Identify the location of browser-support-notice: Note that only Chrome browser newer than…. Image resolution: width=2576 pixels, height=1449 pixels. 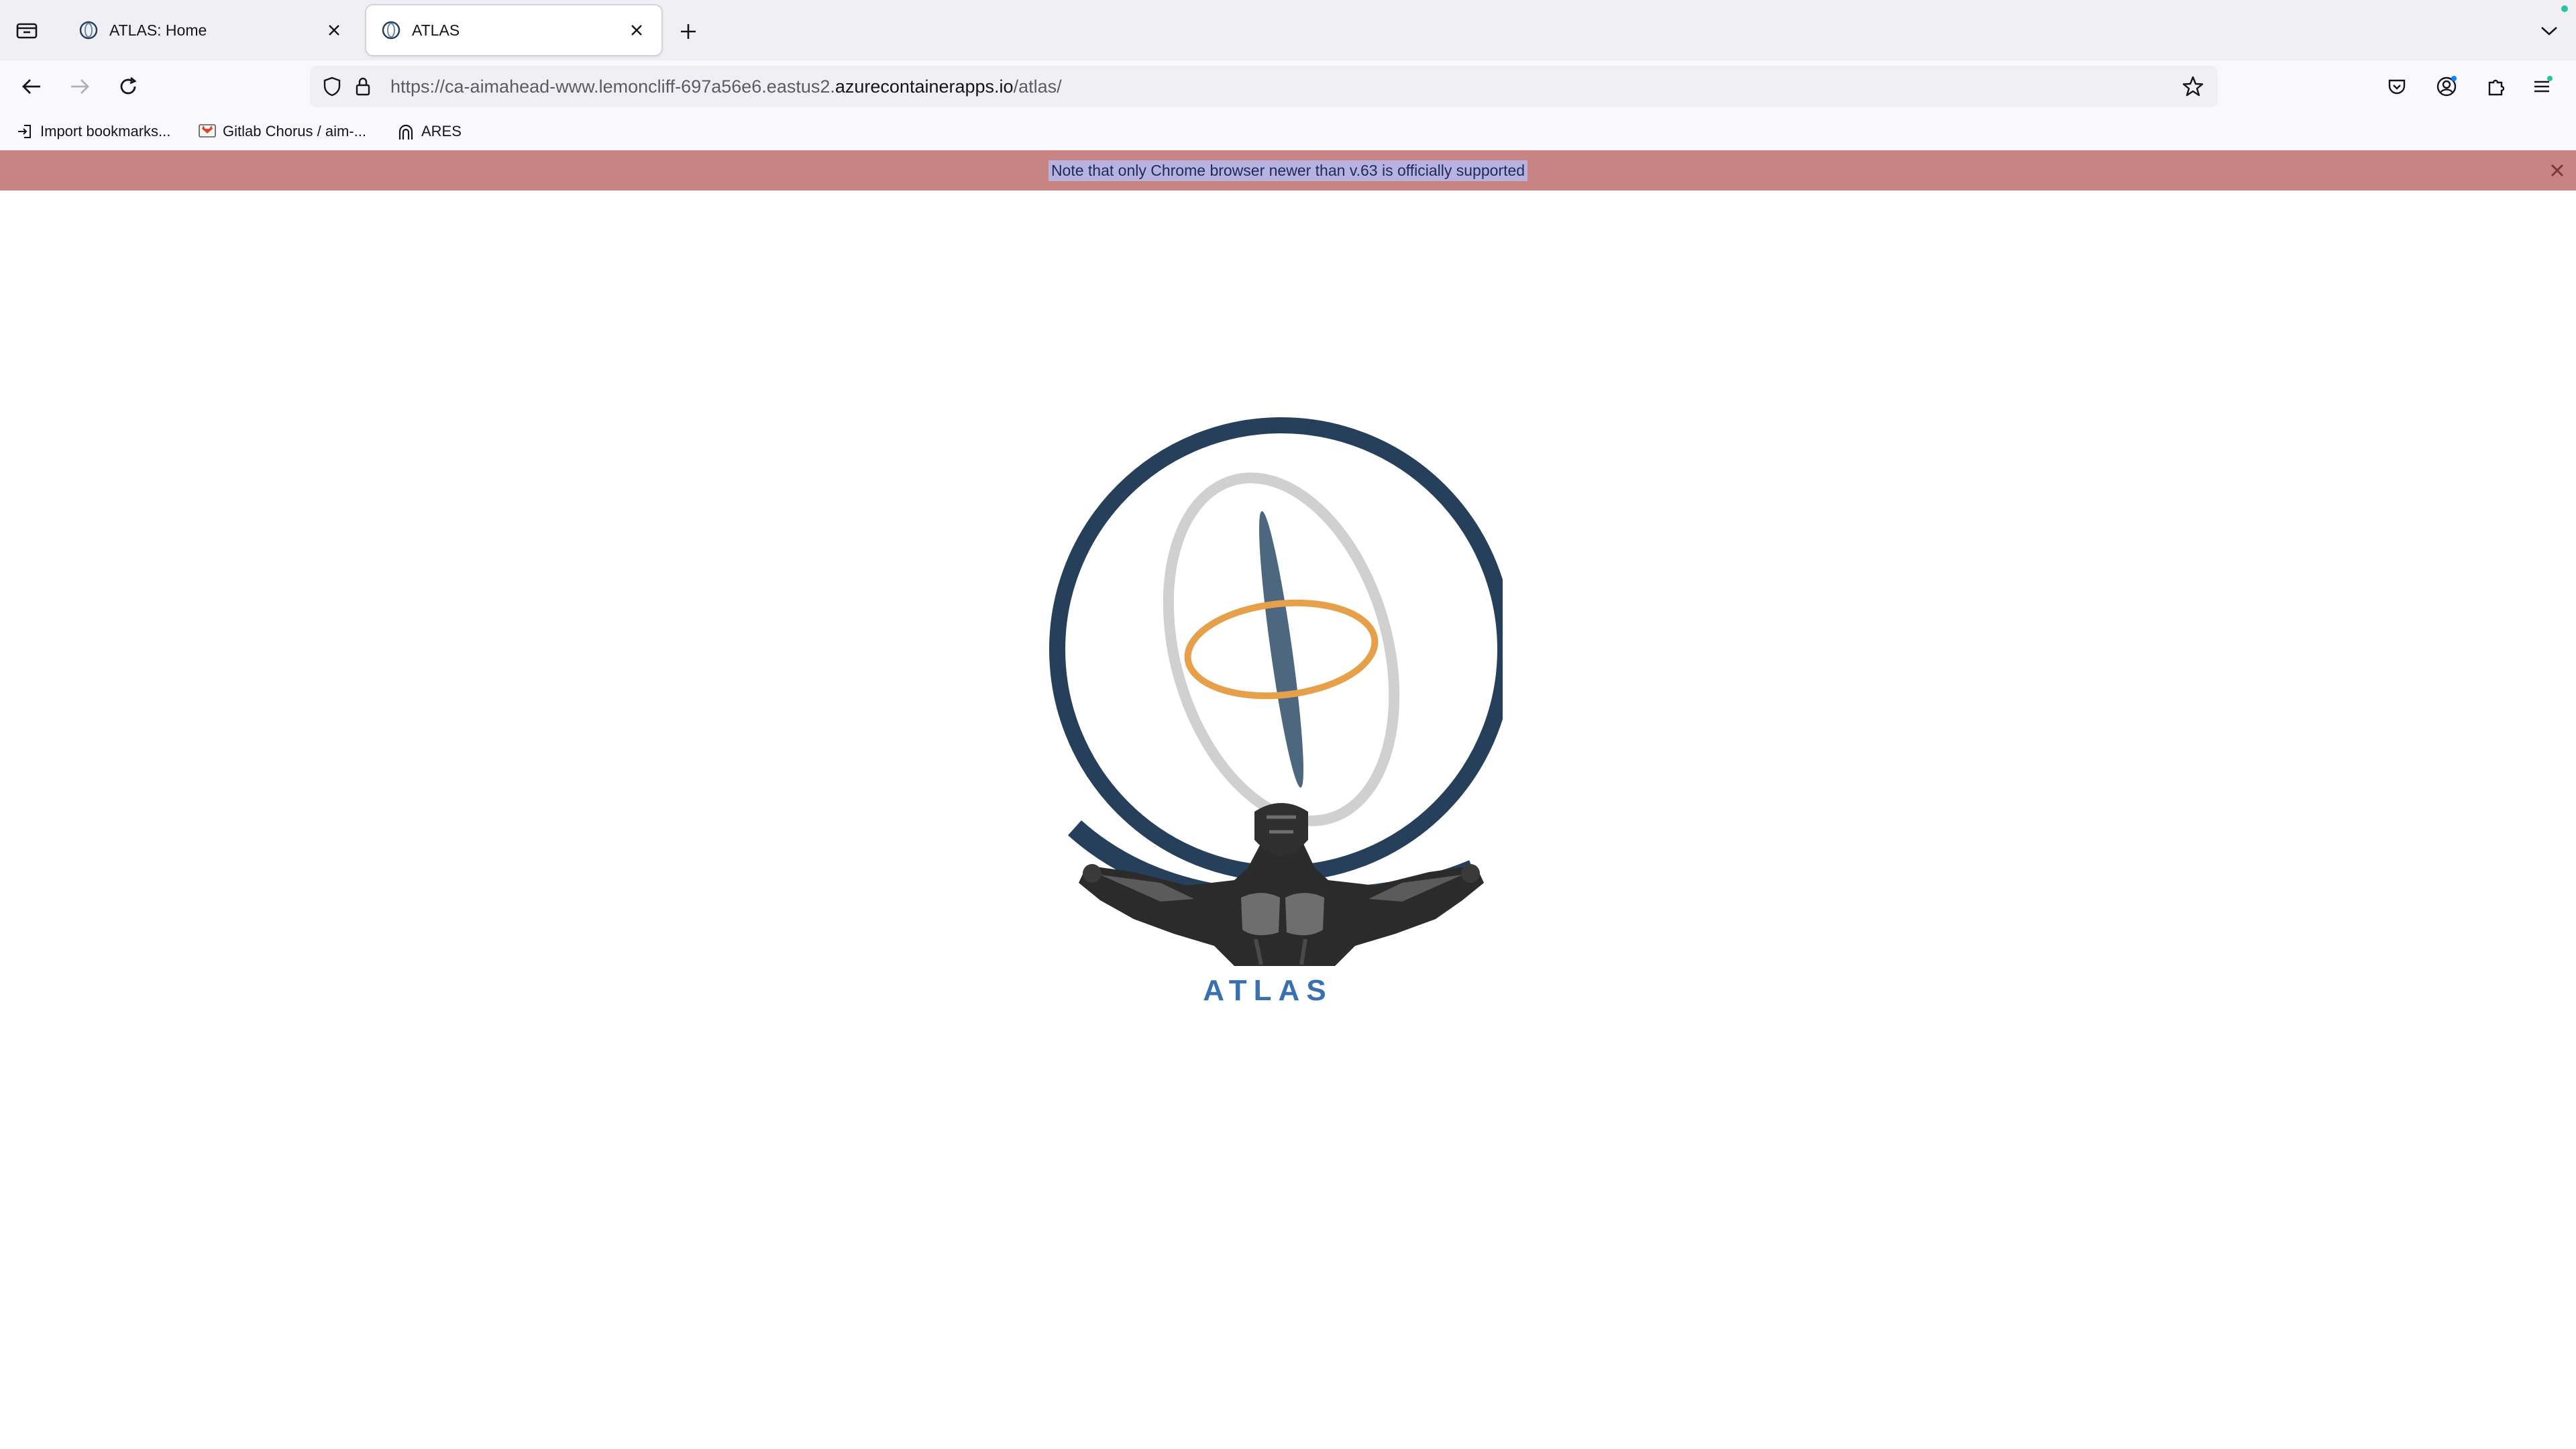
(1288, 170).